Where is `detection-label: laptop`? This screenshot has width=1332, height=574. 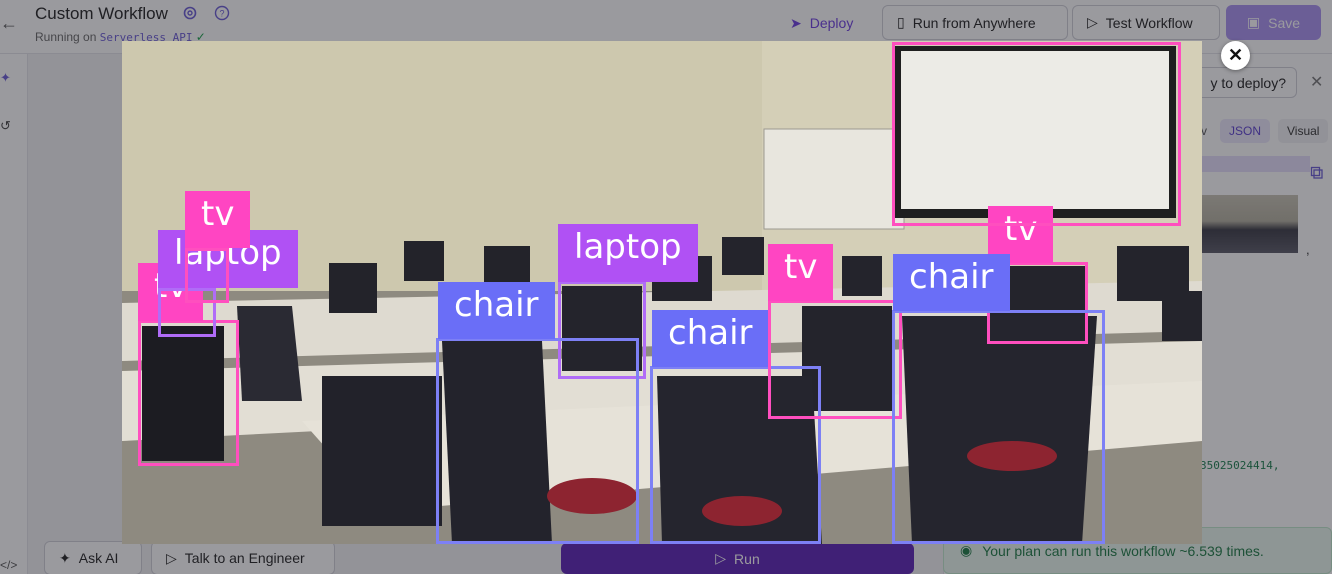 detection-label: laptop is located at coordinates (628, 253).